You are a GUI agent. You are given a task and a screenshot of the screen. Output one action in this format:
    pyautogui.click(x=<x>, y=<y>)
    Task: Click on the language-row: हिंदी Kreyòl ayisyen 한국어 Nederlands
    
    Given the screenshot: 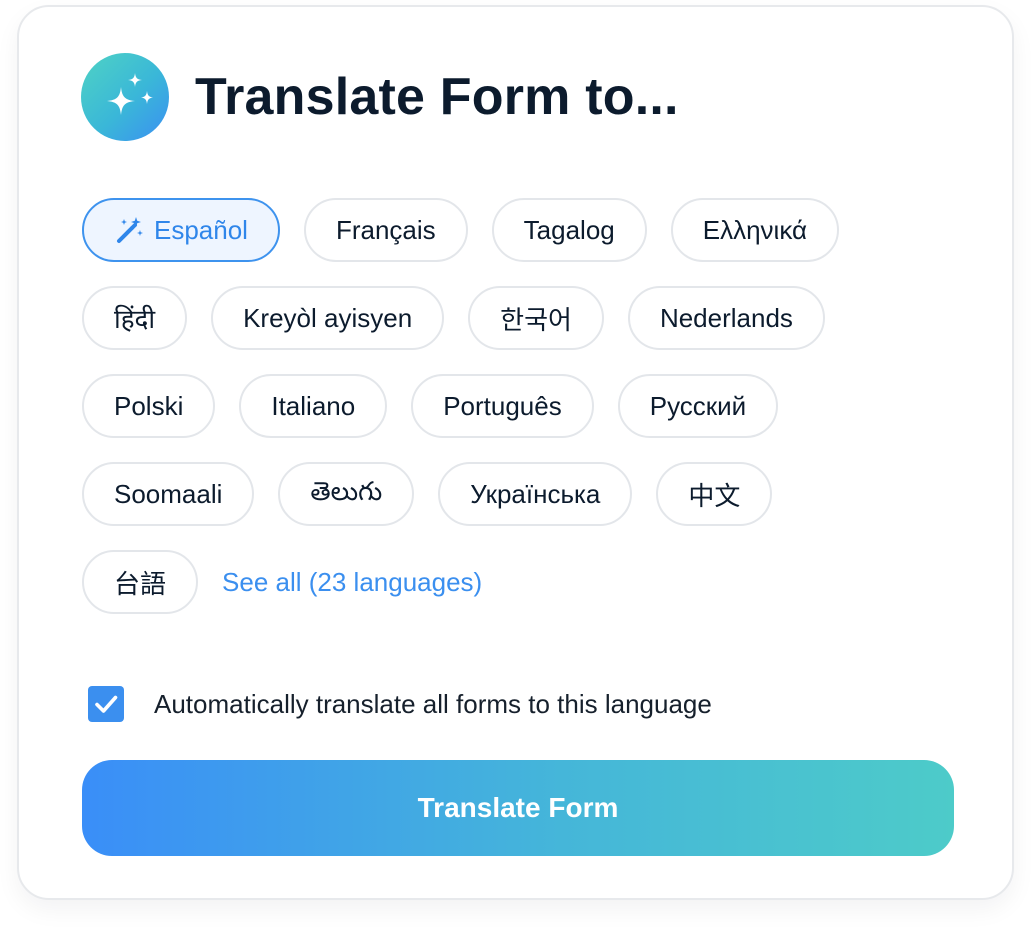 What is the action you would take?
    pyautogui.click(x=512, y=318)
    